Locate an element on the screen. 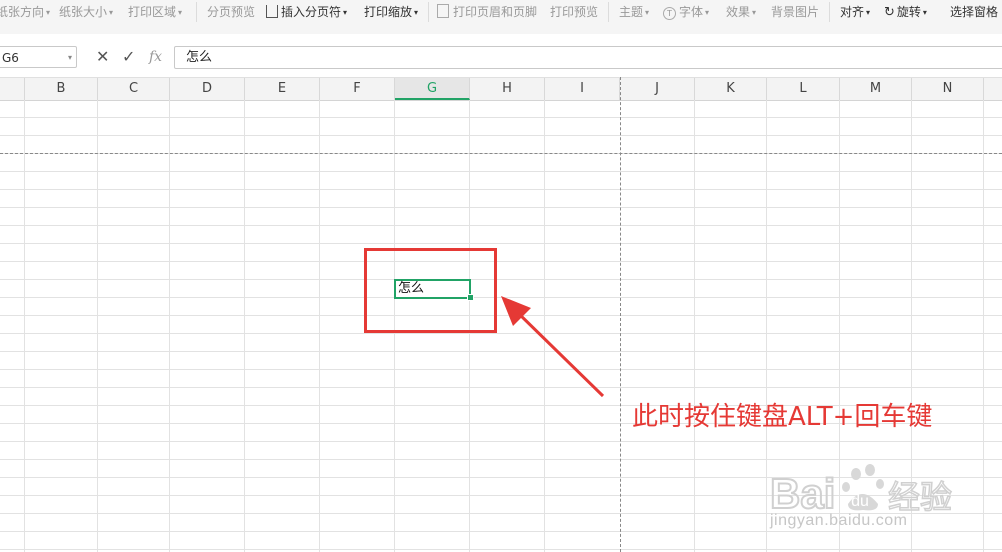  insert-page-break-button: 插入分页符 ▾ is located at coordinates (306, 12).